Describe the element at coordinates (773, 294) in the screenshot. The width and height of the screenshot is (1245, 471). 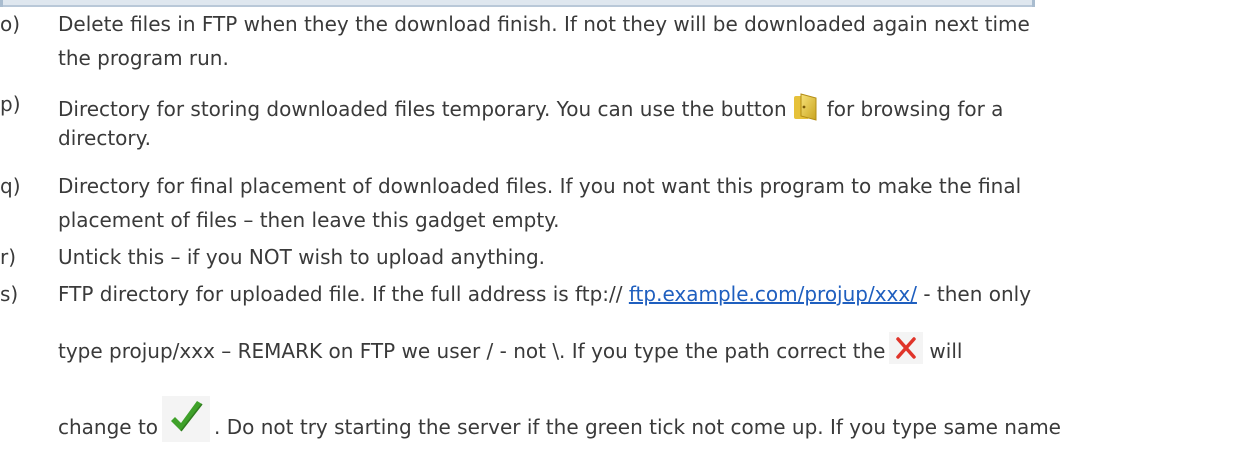
I see `ftp-address-link: ftp.example.com/projup/xxx/` at that location.